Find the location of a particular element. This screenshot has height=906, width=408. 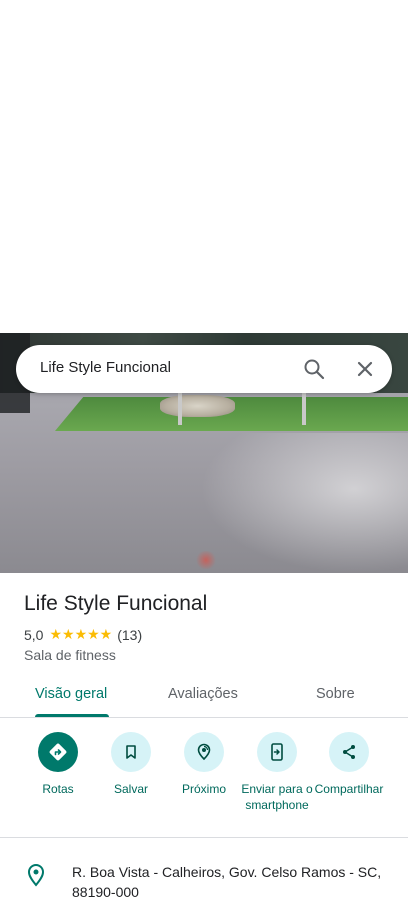

send-to-phone-label: Enviar para o smartphone is located at coordinates (277, 797).